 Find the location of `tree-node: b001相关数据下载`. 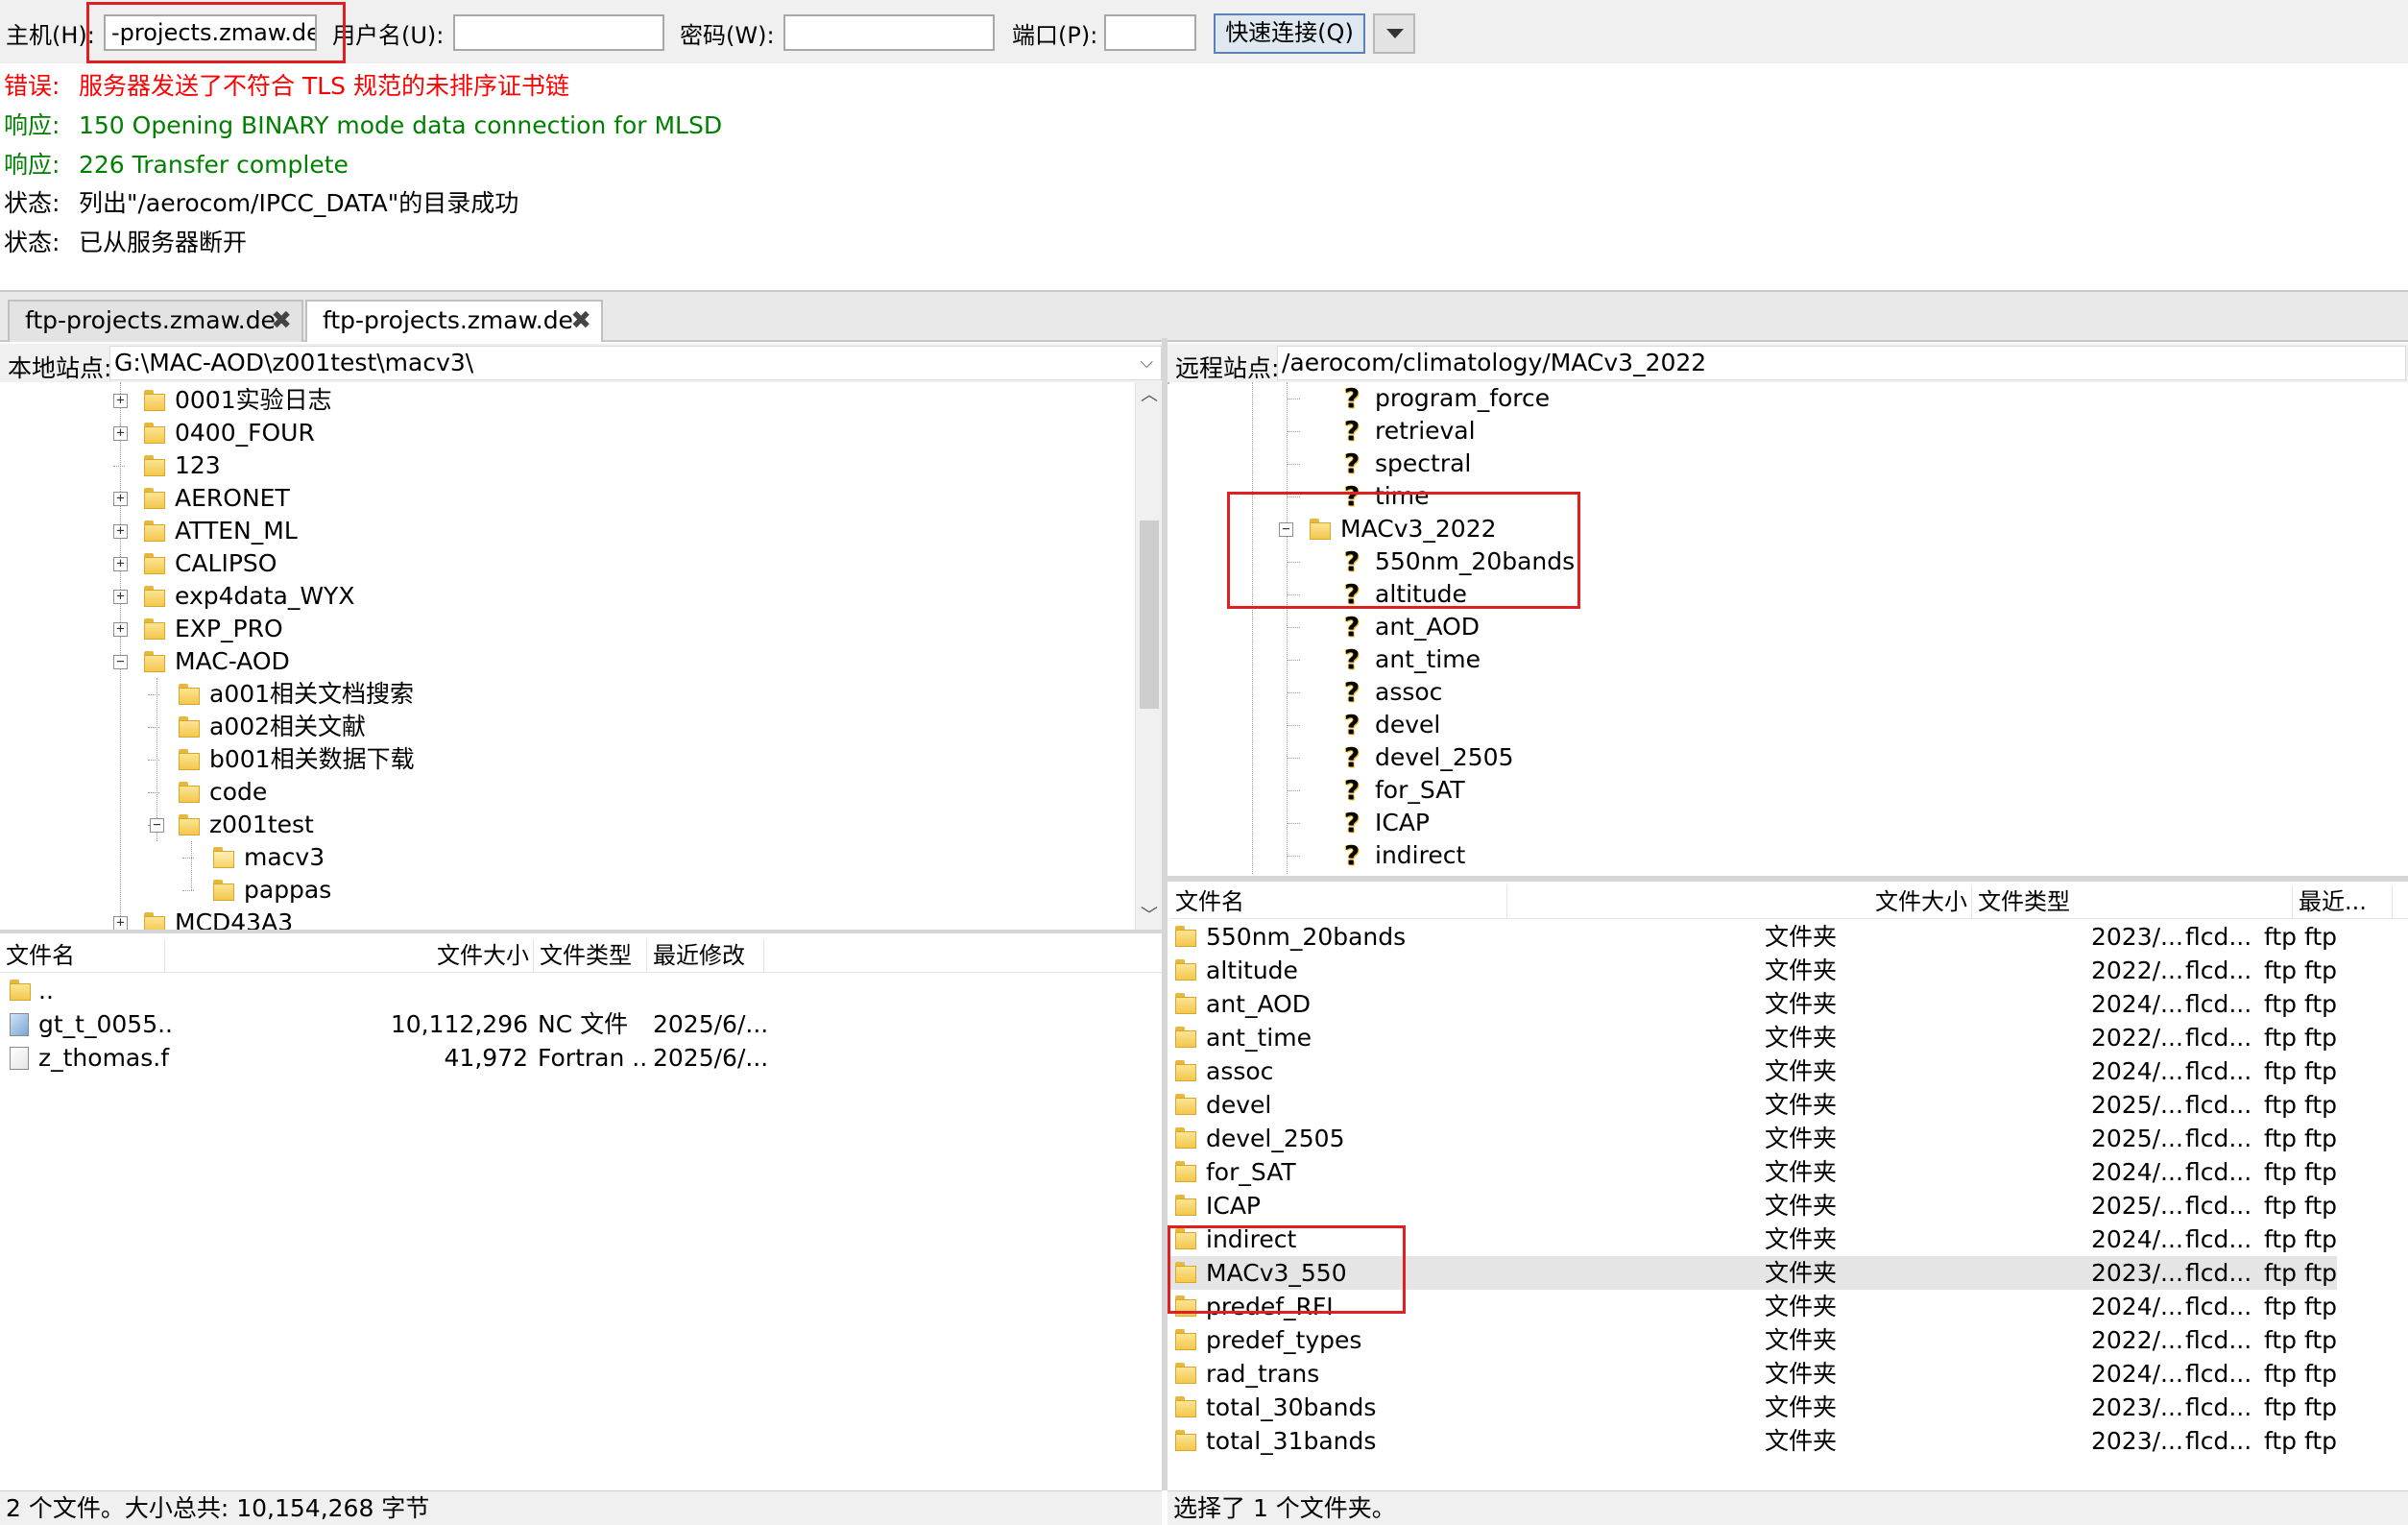

tree-node: b001相关数据下载 is located at coordinates (566, 759).